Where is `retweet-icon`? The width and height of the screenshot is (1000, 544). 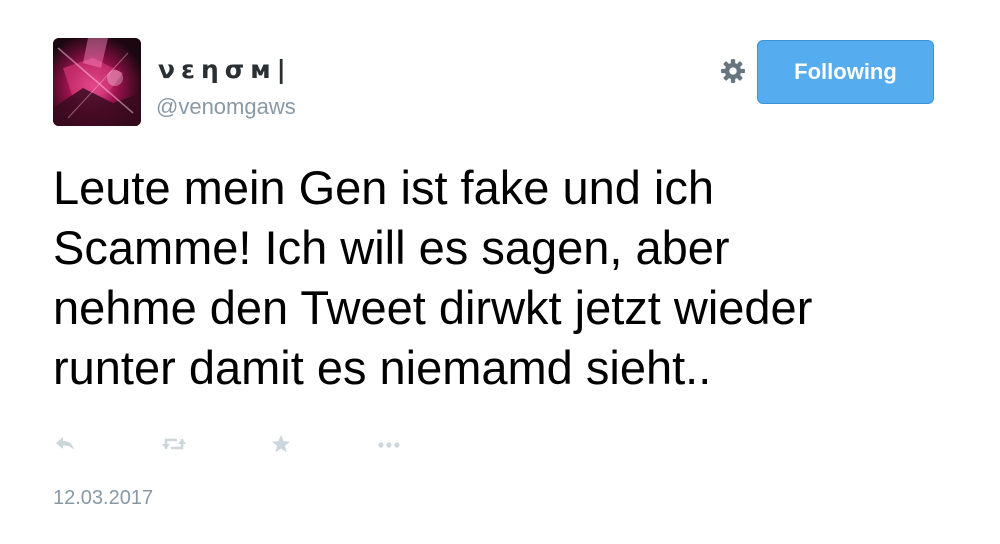
retweet-icon is located at coordinates (174, 444).